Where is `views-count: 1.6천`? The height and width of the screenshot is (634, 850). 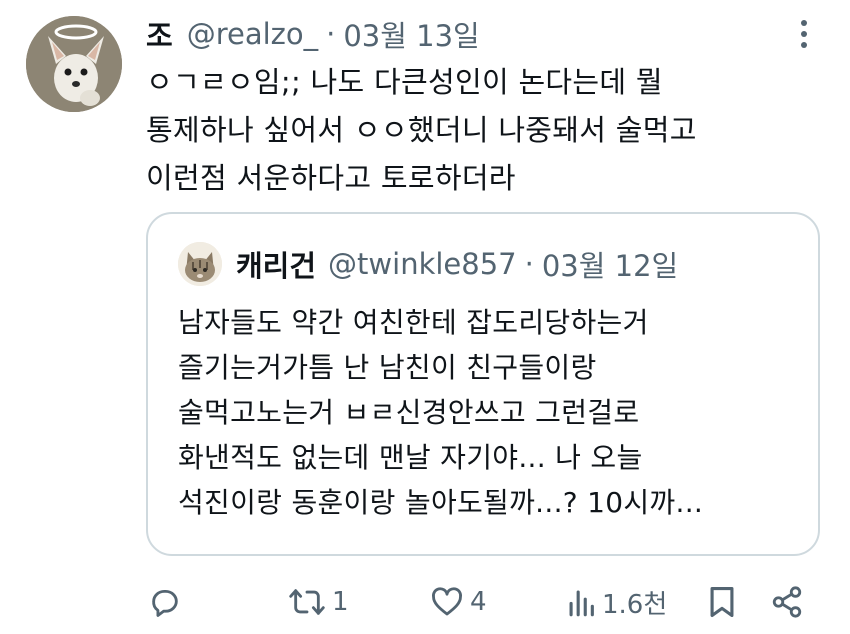
views-count: 1.6천 is located at coordinates (635, 604).